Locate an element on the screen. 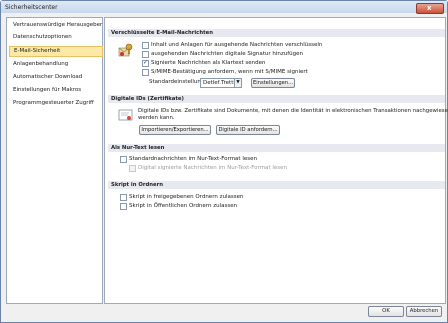 The height and width of the screenshot is (323, 448). section-header-script-folders: Skript in Ordnern is located at coordinates (276, 185).